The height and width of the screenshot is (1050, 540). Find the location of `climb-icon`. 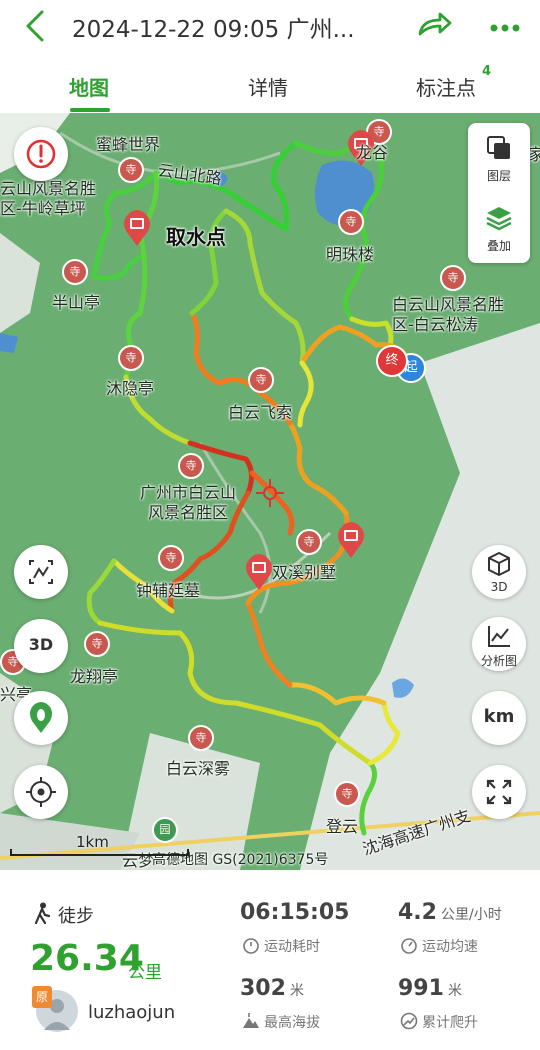

climb-icon is located at coordinates (409, 1021).